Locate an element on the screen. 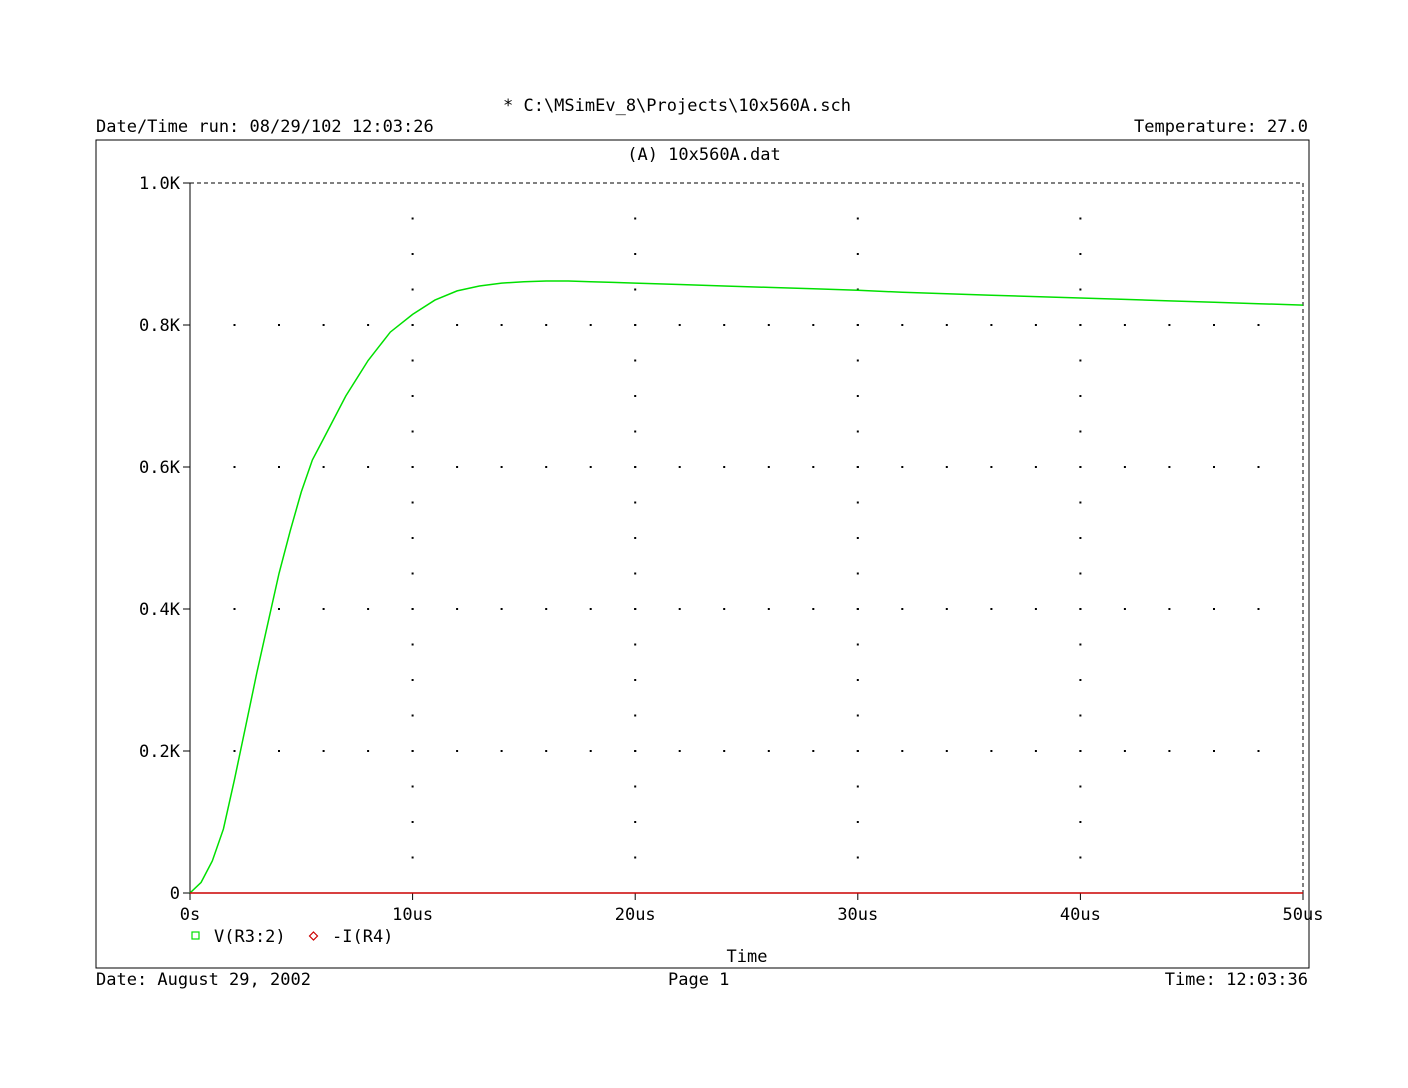  x-tick-label: 10us is located at coordinates (412, 915).